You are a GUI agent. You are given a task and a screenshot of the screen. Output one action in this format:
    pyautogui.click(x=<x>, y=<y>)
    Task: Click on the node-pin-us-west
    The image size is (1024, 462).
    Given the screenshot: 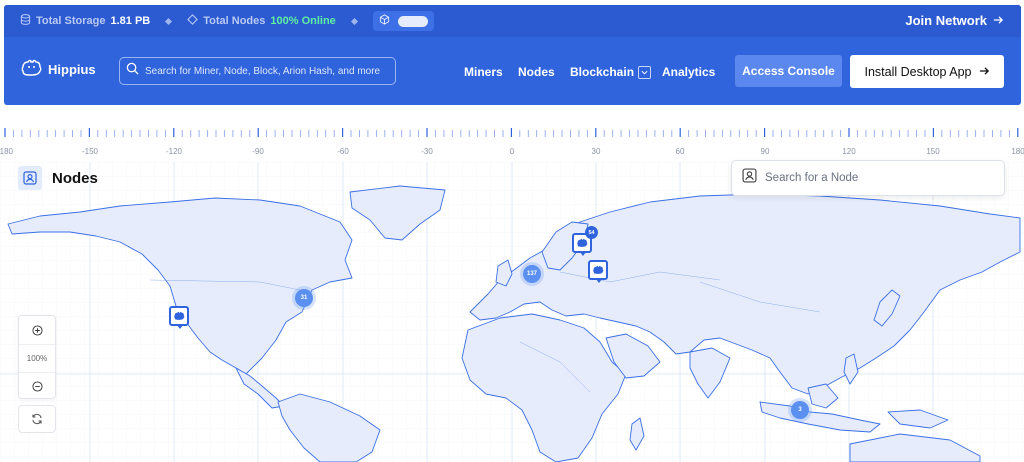 What is the action you would take?
    pyautogui.click(x=179, y=317)
    